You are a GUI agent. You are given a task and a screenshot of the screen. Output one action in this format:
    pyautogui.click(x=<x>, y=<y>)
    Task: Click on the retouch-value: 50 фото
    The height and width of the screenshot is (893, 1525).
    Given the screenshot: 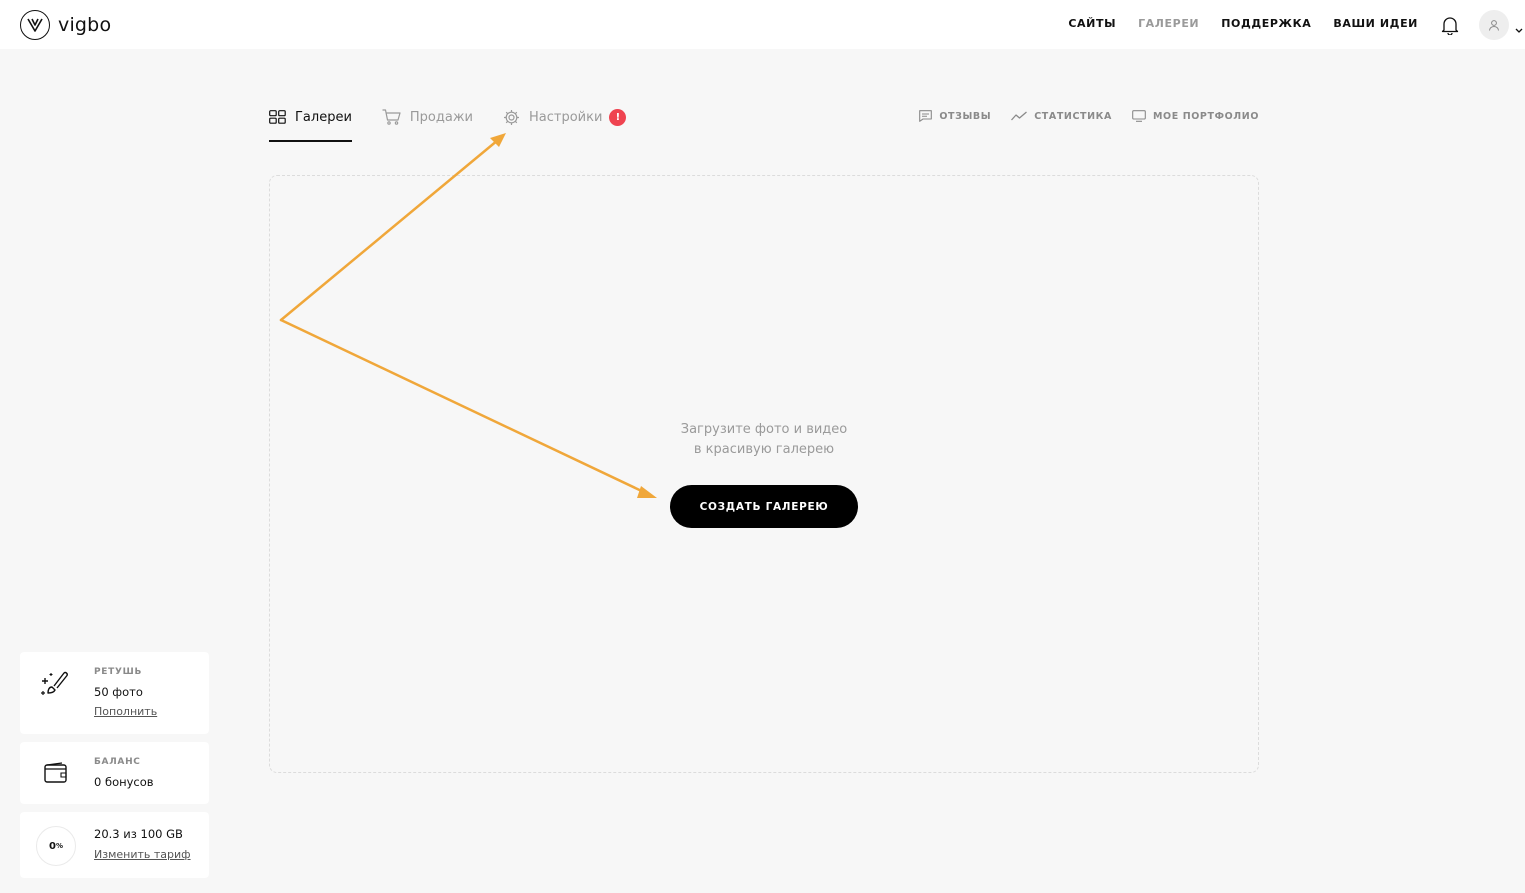 What is the action you would take?
    pyautogui.click(x=118, y=692)
    